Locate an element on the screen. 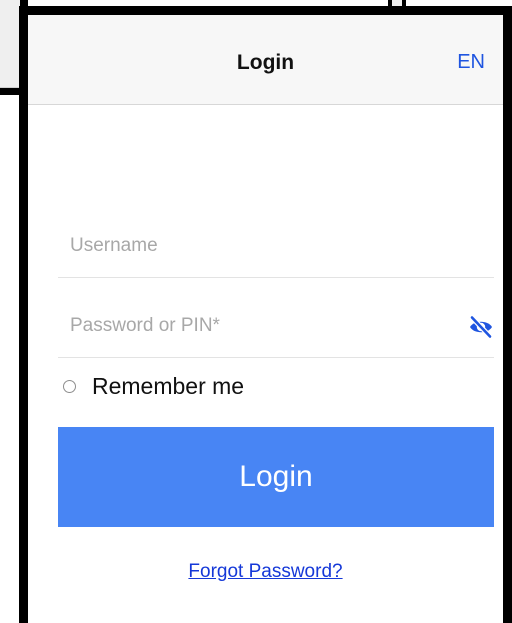 The image size is (512, 623). forgot-password-link: Forgot Password? is located at coordinates (265, 572).